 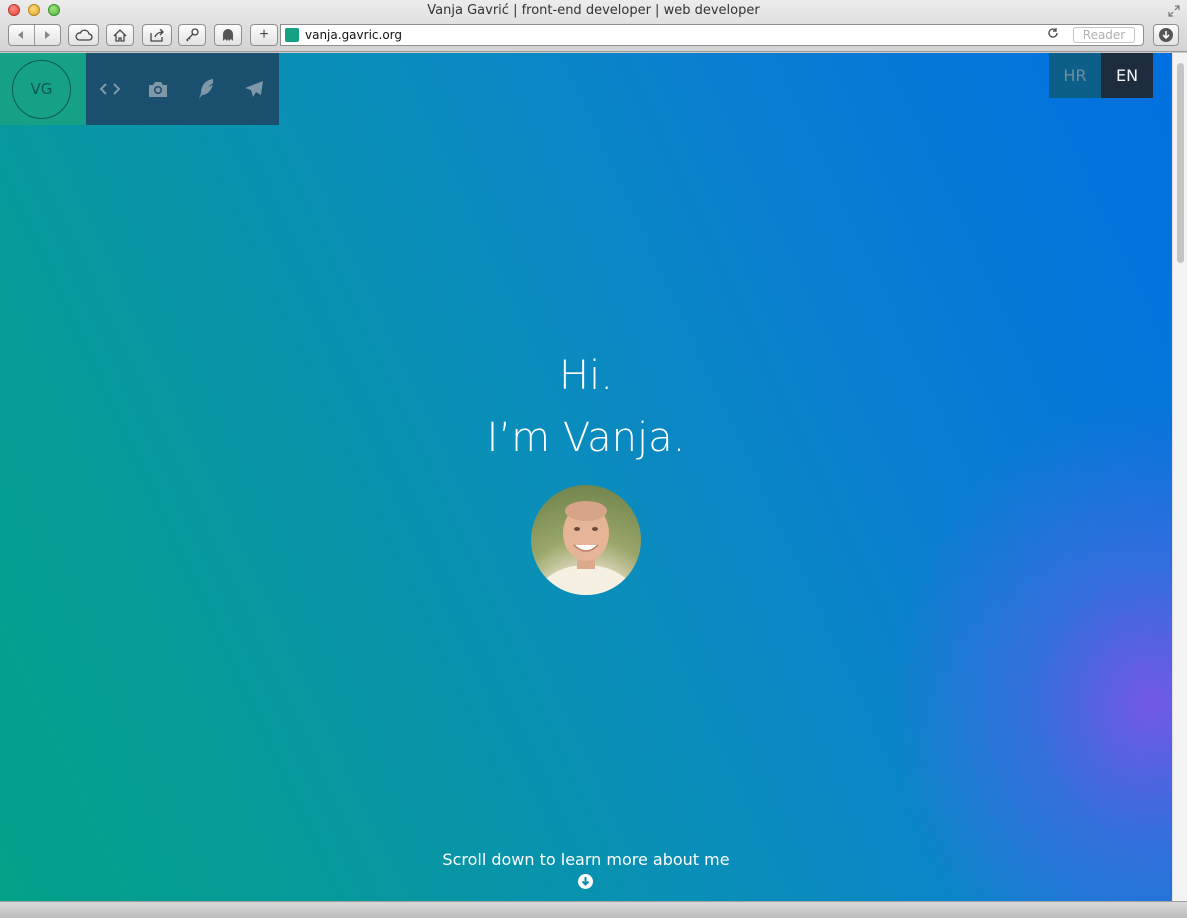 I want to click on nav-item-code, so click(x=110, y=89).